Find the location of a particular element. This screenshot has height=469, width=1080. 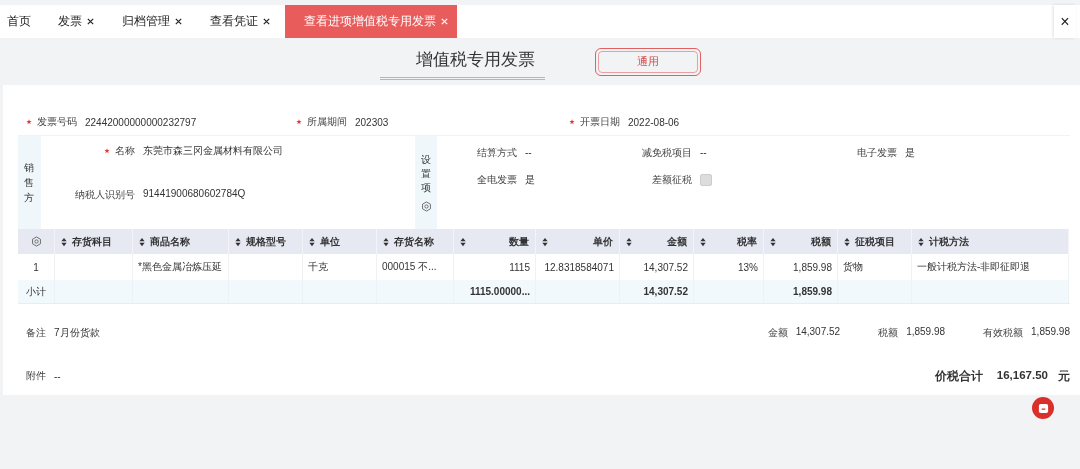

column-header: 规格型号 is located at coordinates (266, 241).